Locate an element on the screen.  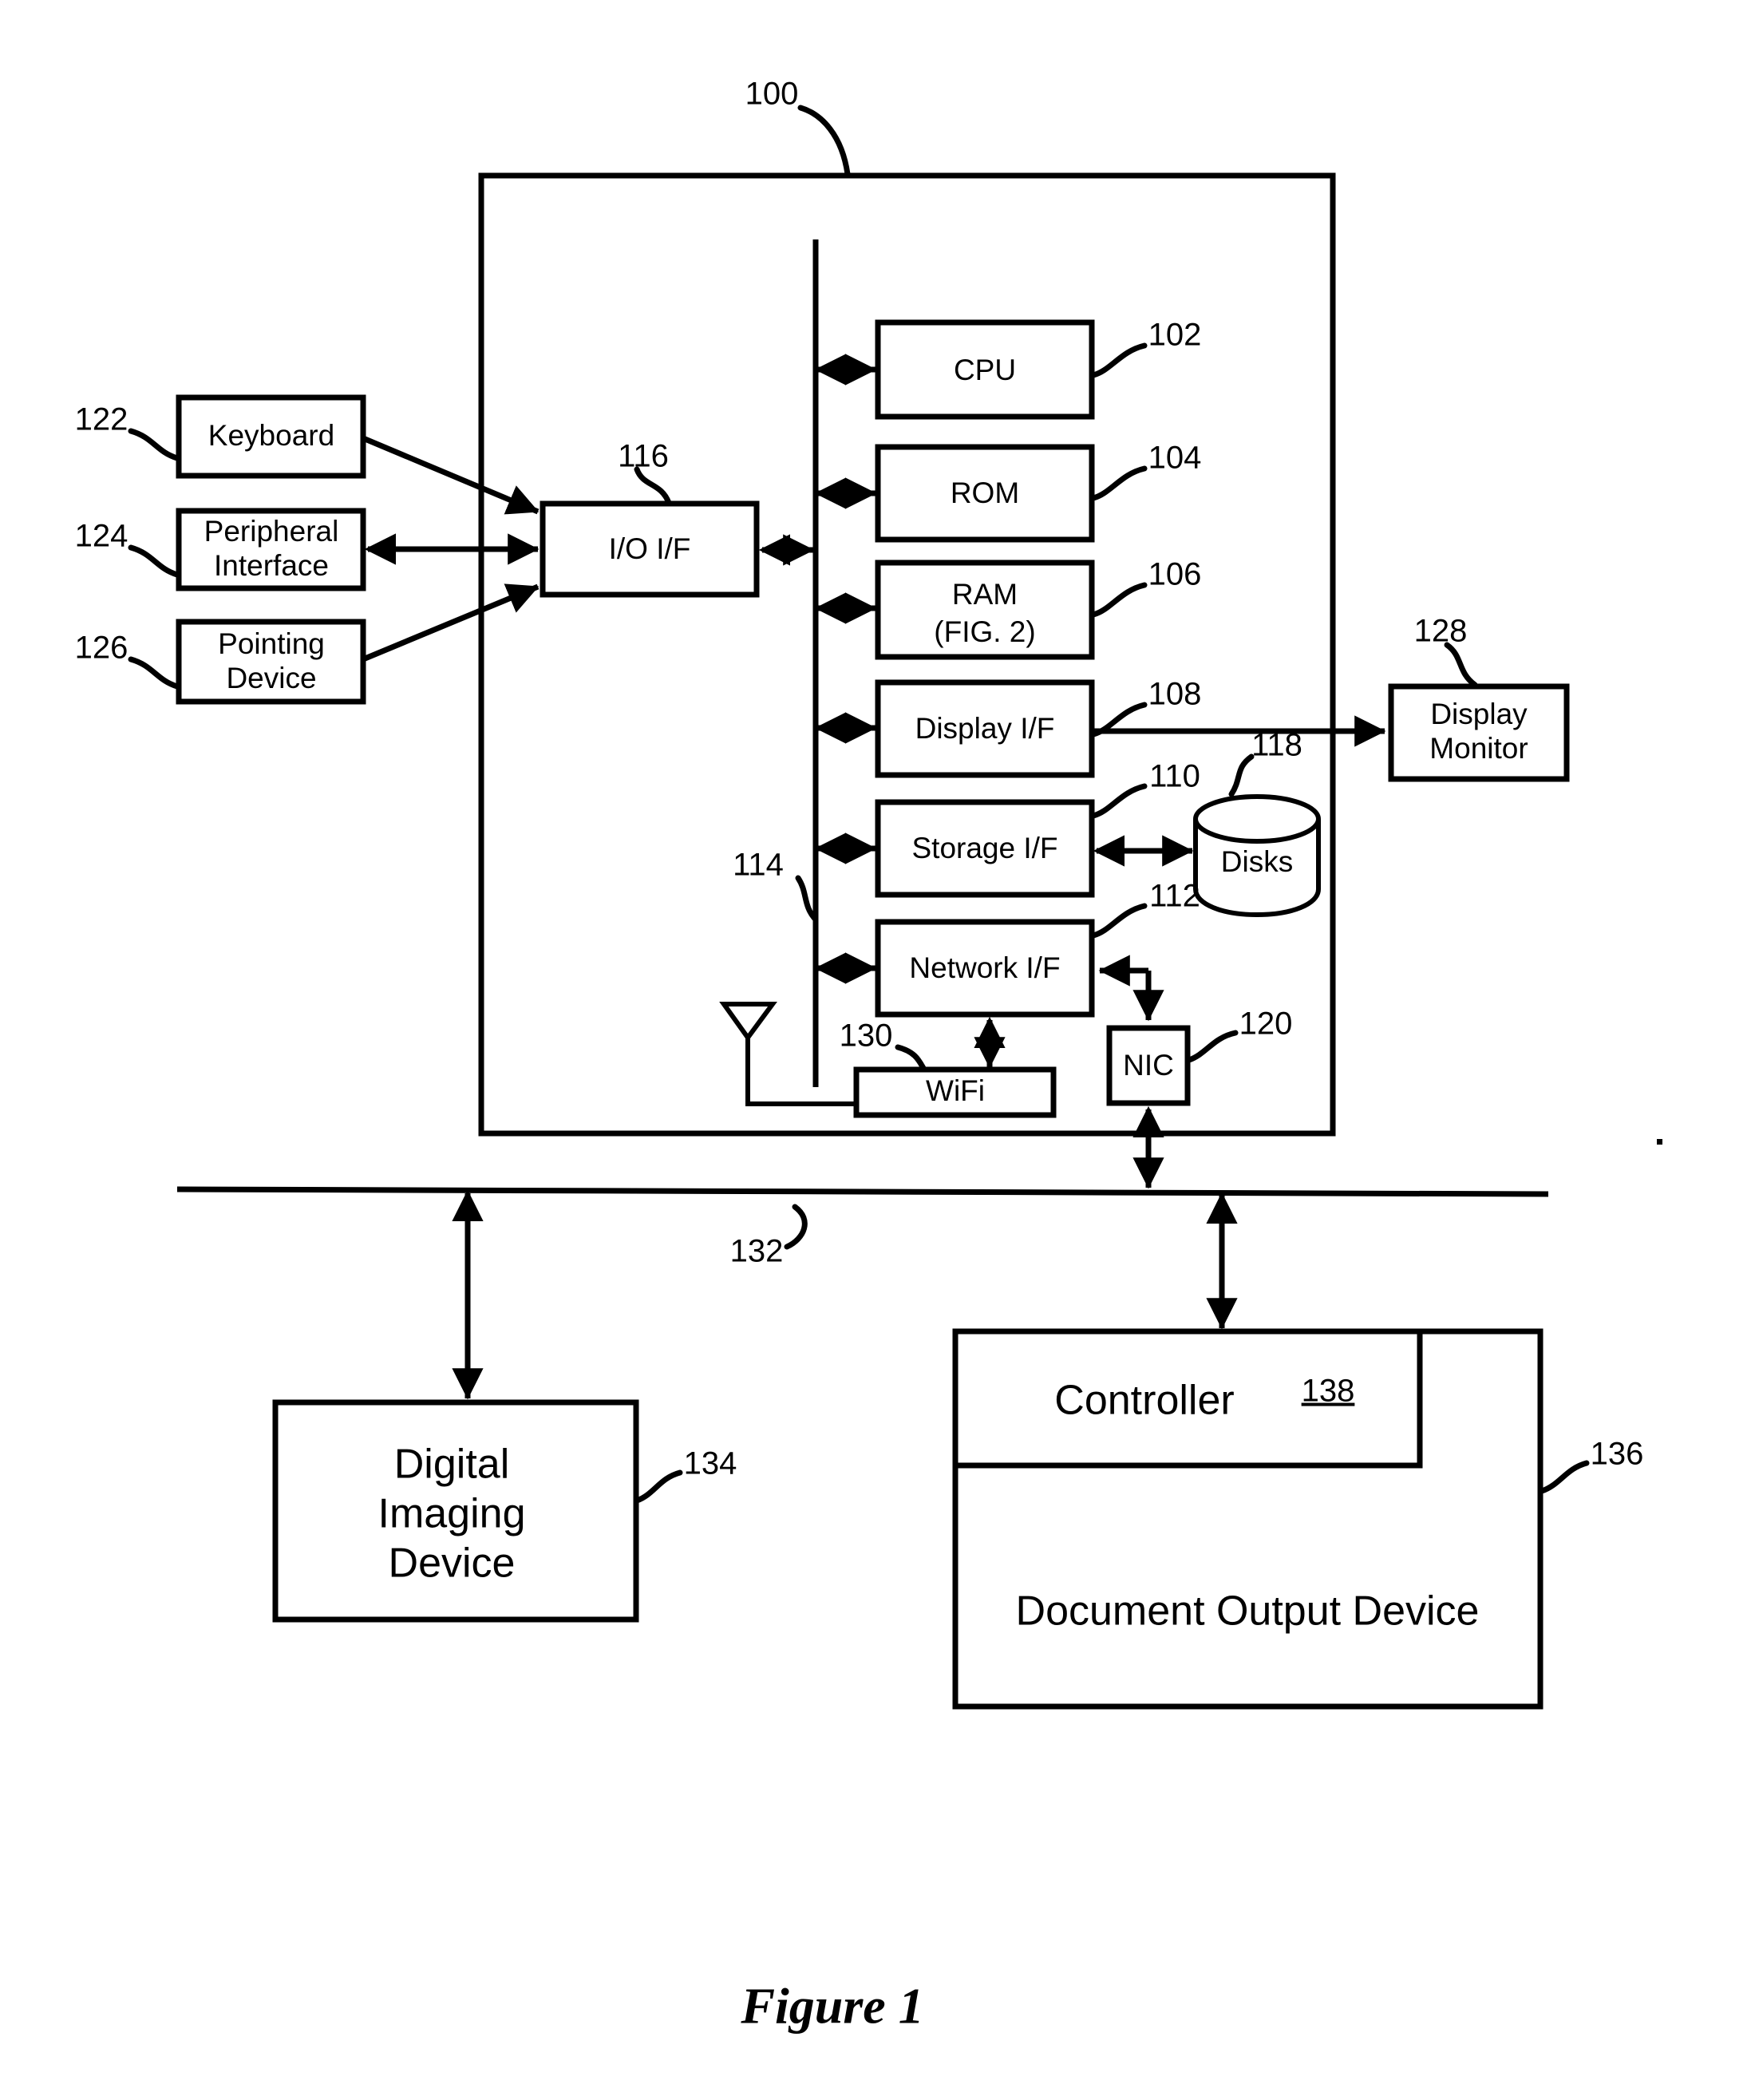
print-speck is located at coordinates (1659, 1142).